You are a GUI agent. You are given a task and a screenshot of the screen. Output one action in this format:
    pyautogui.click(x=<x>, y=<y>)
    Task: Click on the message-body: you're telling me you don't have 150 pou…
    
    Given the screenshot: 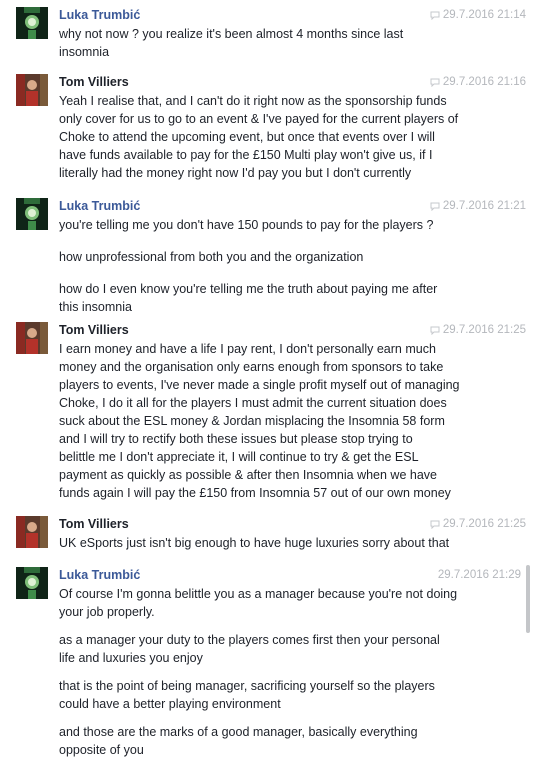 What is the action you would take?
    pyautogui.click(x=274, y=271)
    